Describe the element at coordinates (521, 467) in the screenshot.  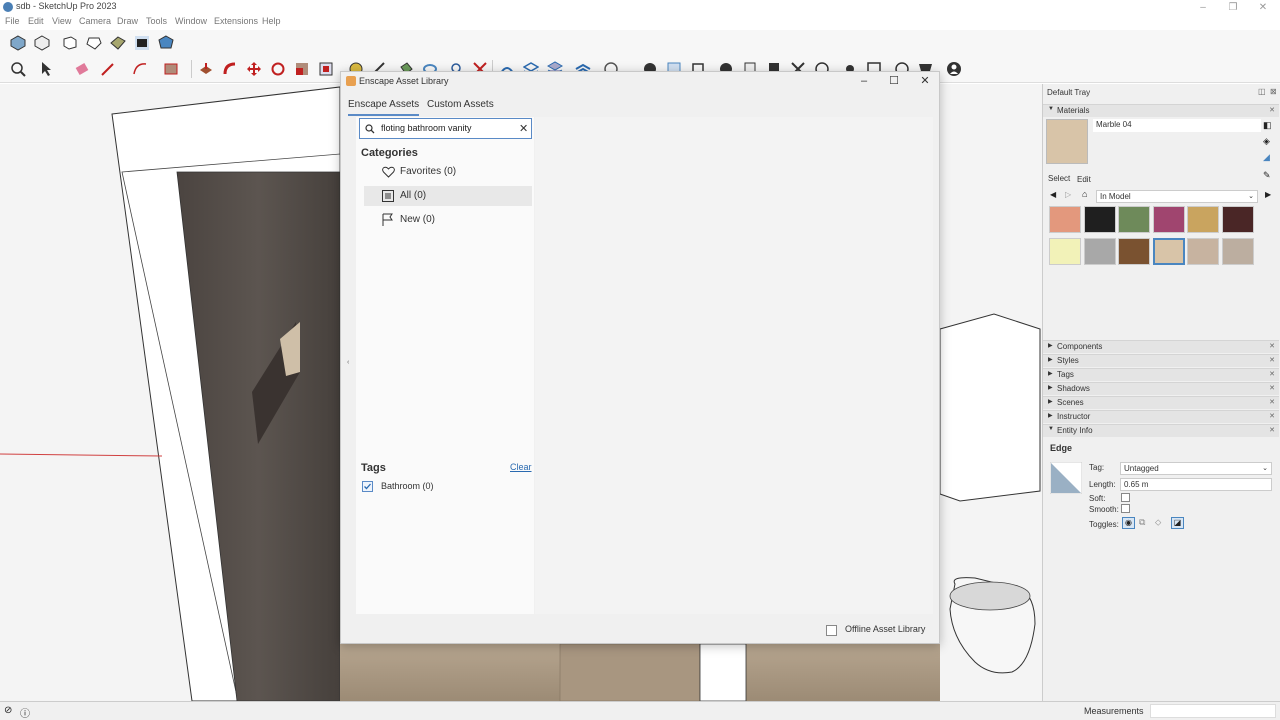
I see `clear-tags-link: Clear` at that location.